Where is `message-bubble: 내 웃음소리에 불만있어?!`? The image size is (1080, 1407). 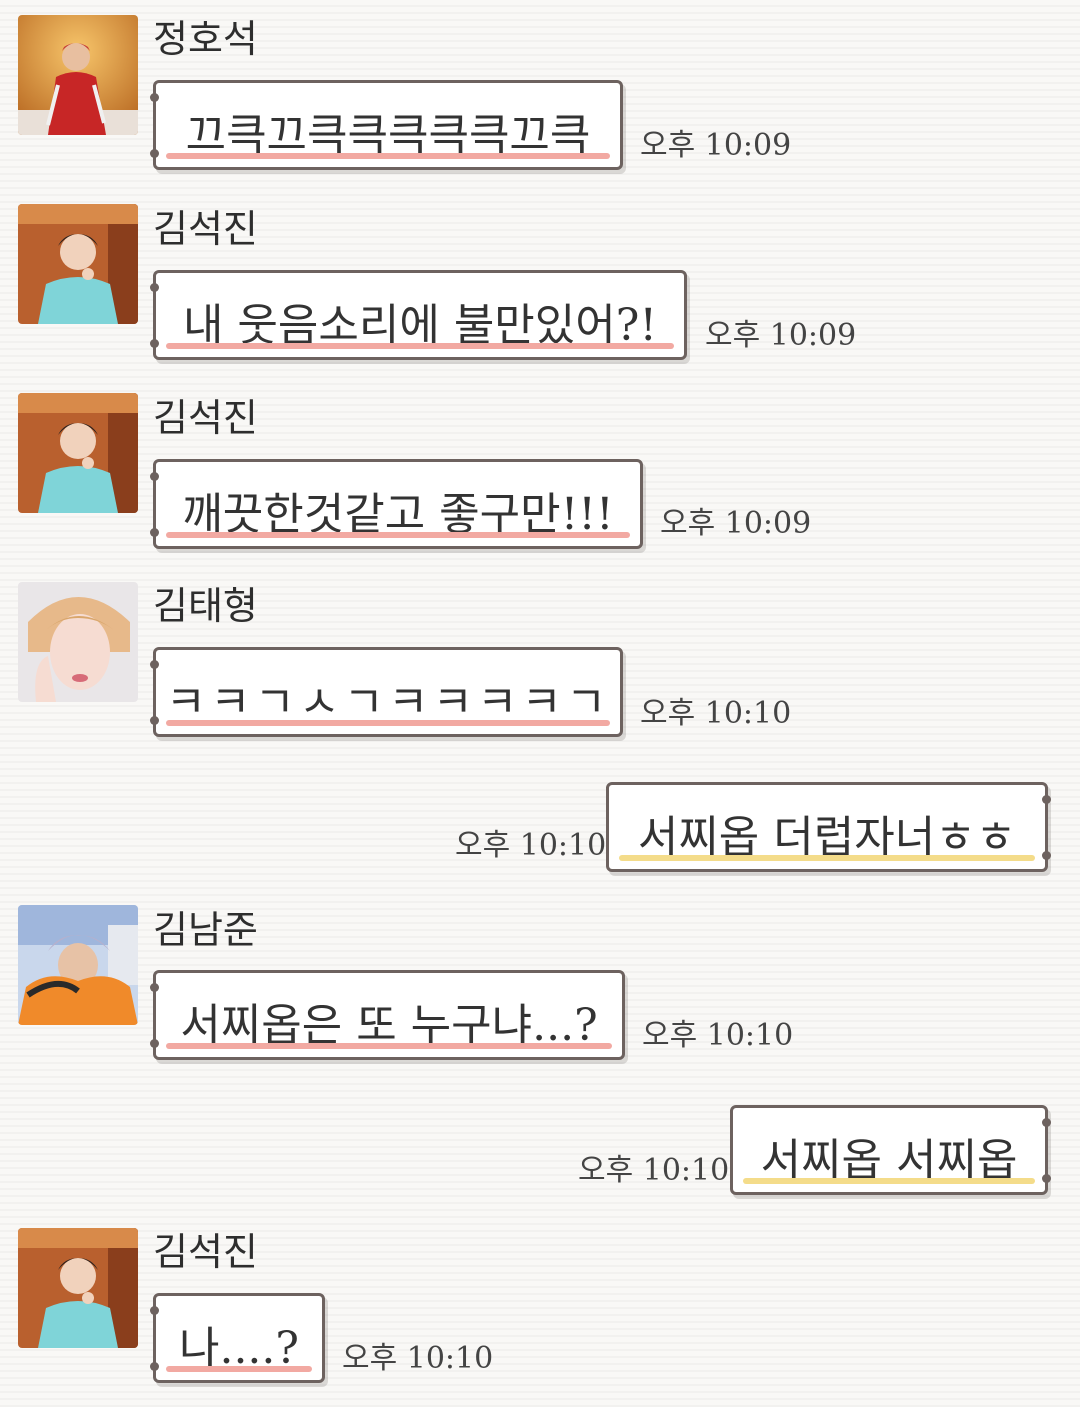
message-bubble: 내 웃음소리에 불만있어?! is located at coordinates (418, 315).